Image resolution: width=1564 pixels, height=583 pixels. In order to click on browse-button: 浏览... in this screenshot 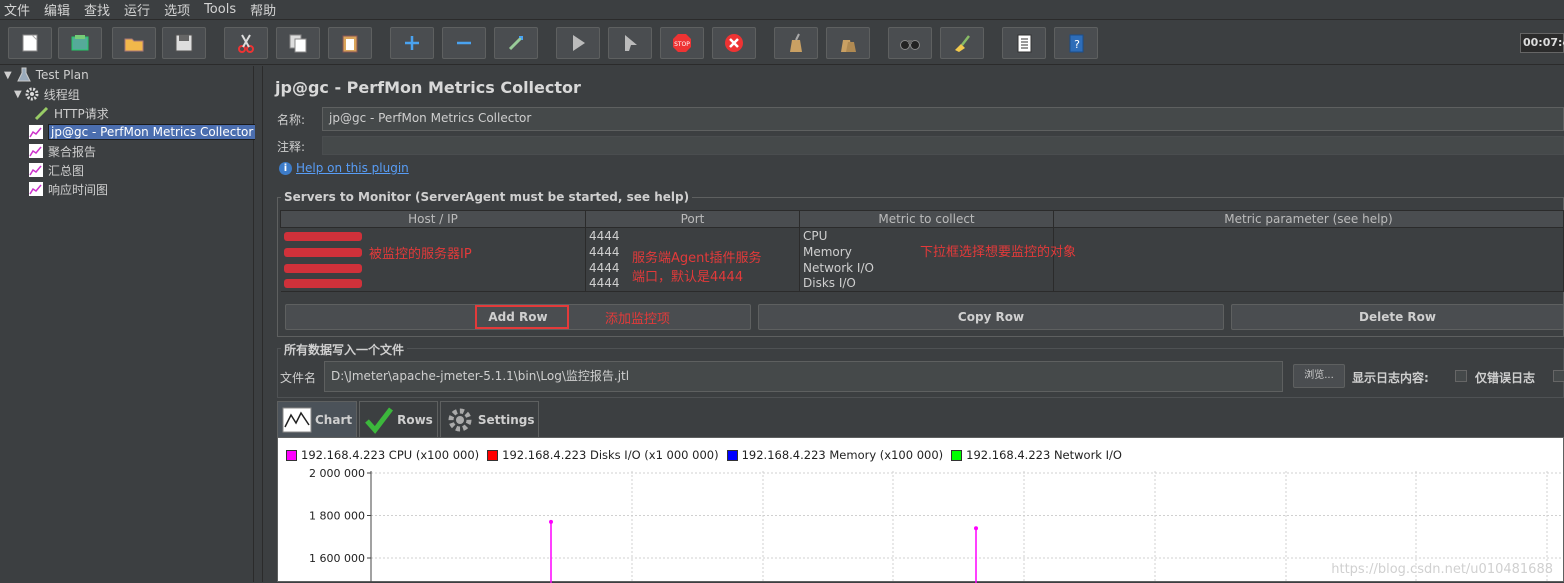, I will do `click(1319, 376)`.